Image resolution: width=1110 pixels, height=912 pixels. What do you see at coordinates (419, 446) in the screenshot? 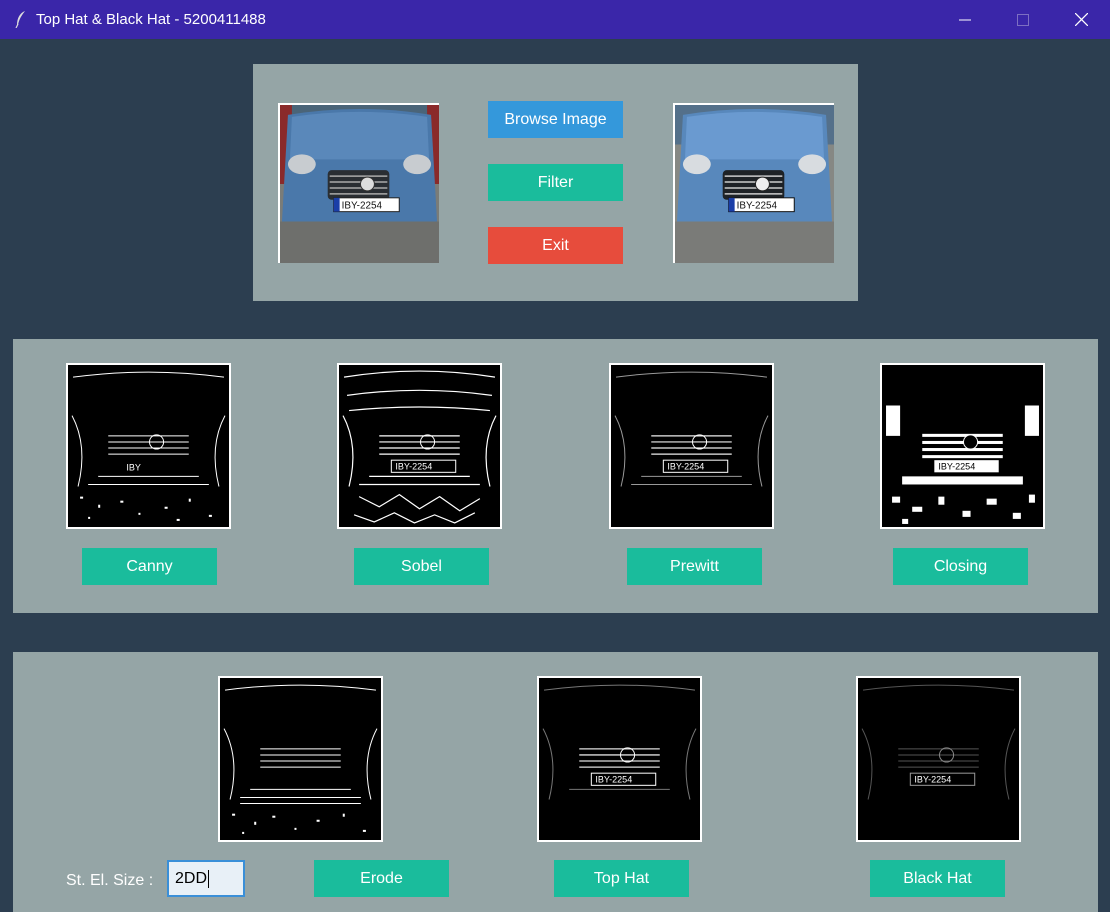
I see `sobel-image: IBY-2254` at bounding box center [419, 446].